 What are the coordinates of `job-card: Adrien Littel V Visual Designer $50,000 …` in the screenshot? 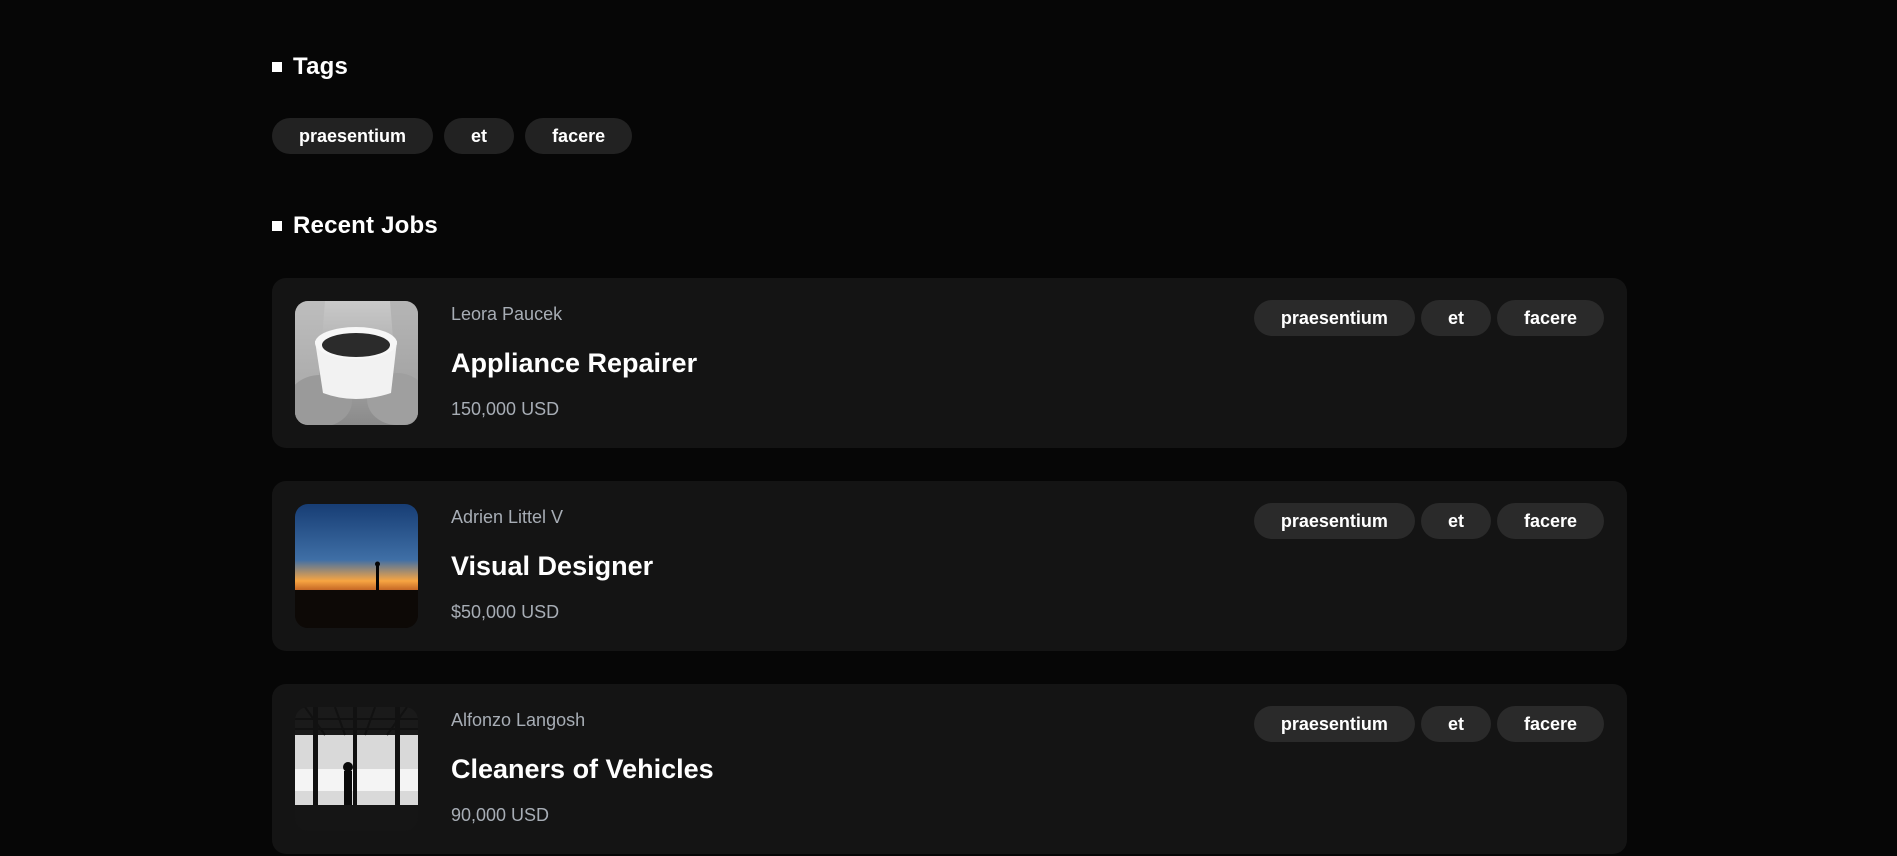 It's located at (949, 566).